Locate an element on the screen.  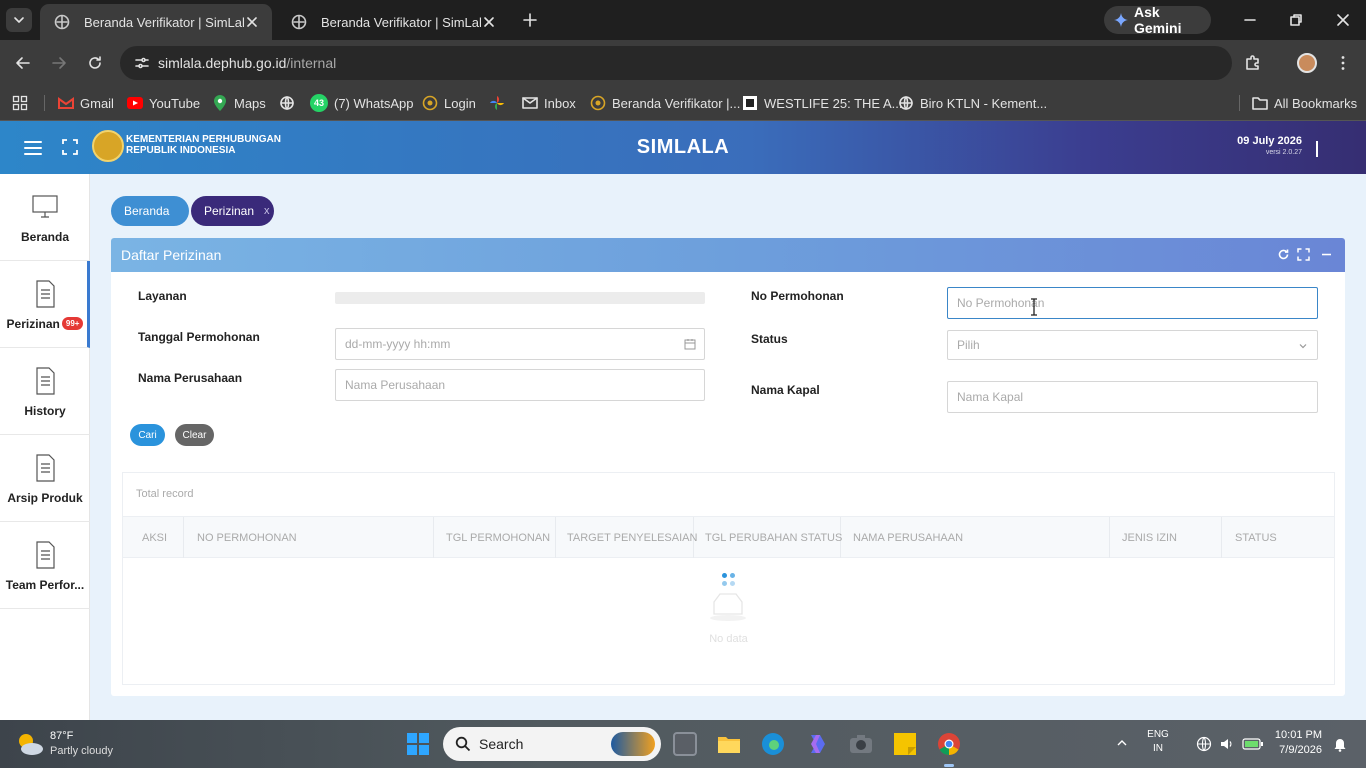
ministry-logo-icon is located at coordinates (299, 22).